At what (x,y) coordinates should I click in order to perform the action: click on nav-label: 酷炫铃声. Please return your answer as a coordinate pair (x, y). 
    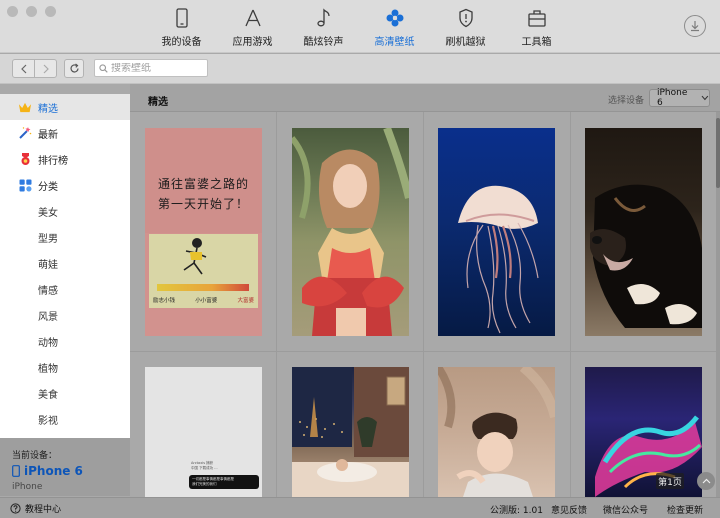
    Looking at the image, I should click on (323, 42).